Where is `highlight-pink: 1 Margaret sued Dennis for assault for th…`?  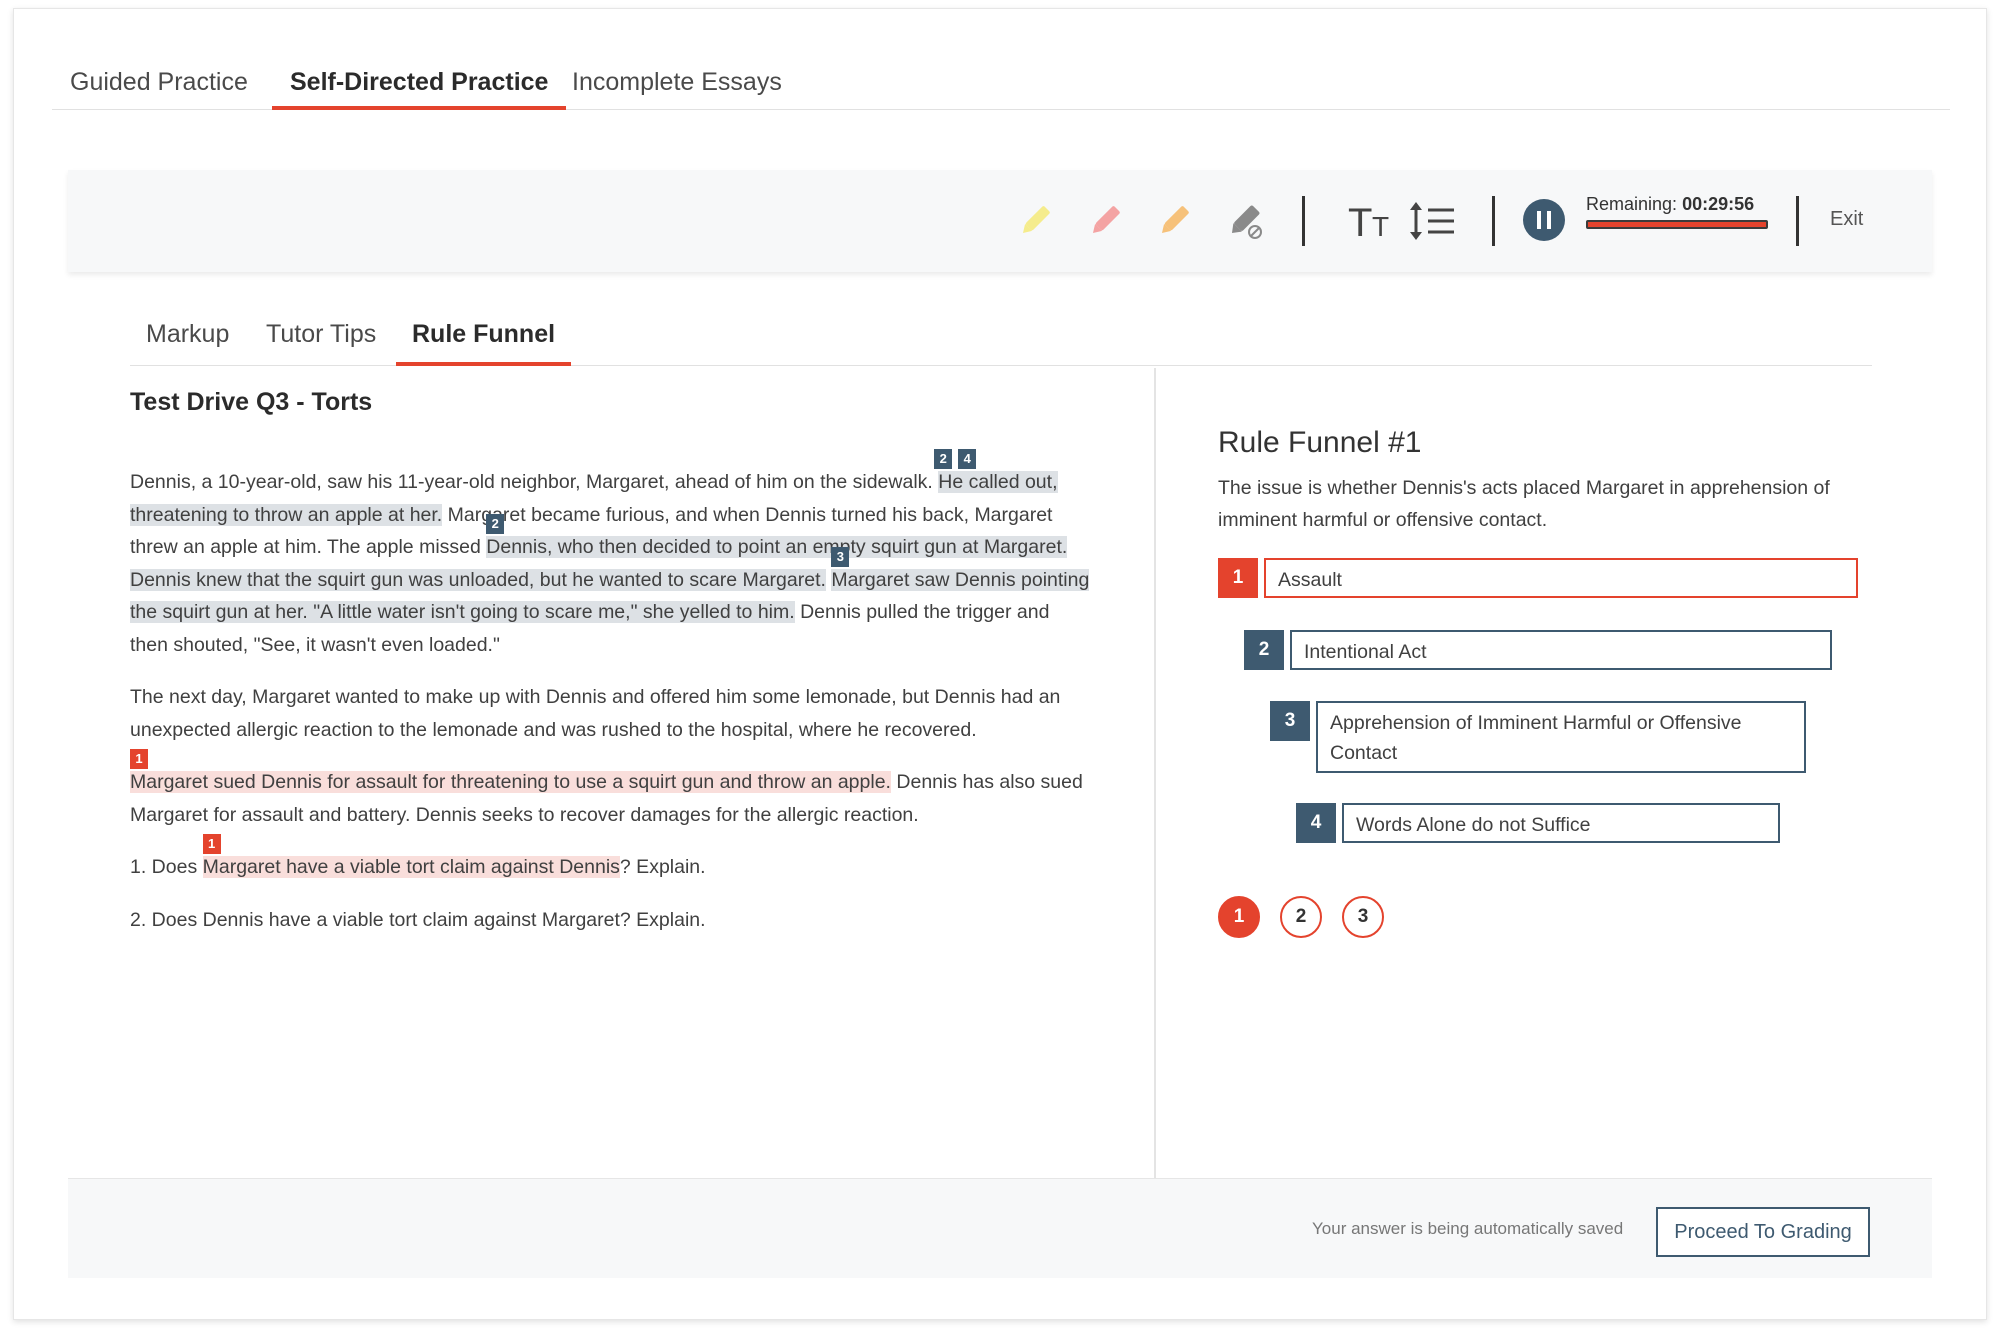
highlight-pink: 1 Margaret sued Dennis for assault for th… is located at coordinates (510, 771).